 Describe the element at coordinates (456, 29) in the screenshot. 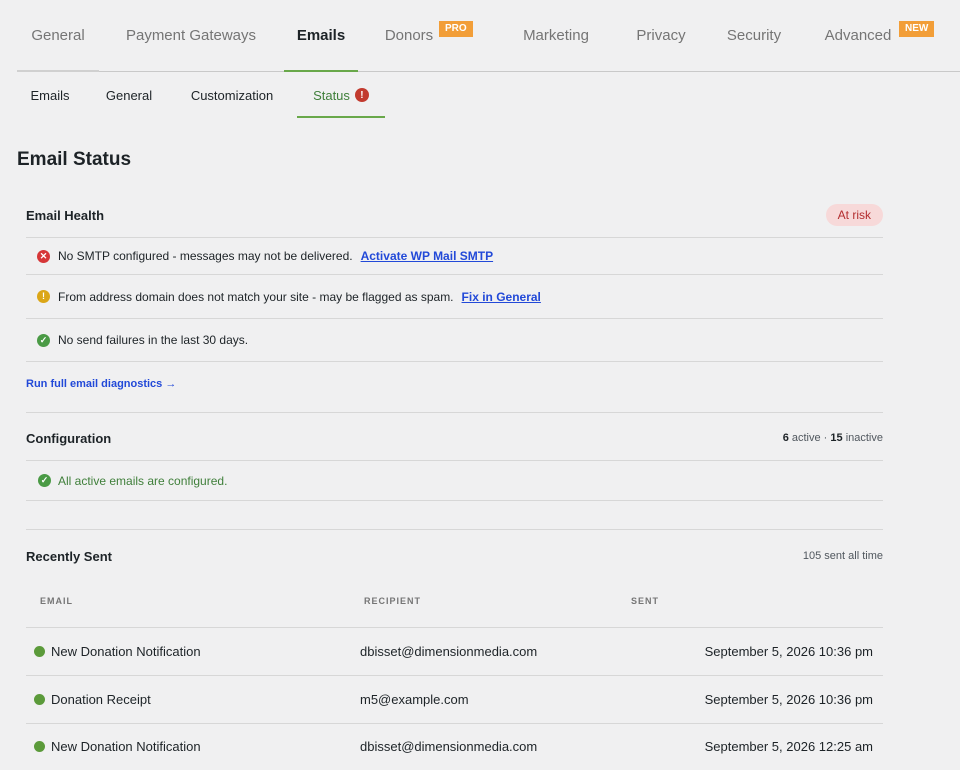

I see `pro-badge: PRO` at that location.